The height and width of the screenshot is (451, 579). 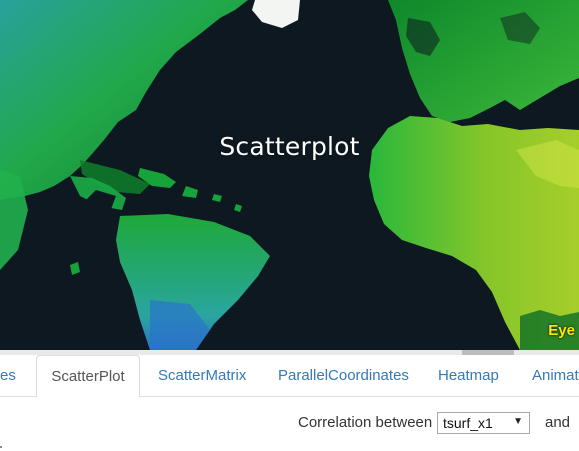 What do you see at coordinates (365, 422) in the screenshot?
I see `correlation-label: Correlation between` at bounding box center [365, 422].